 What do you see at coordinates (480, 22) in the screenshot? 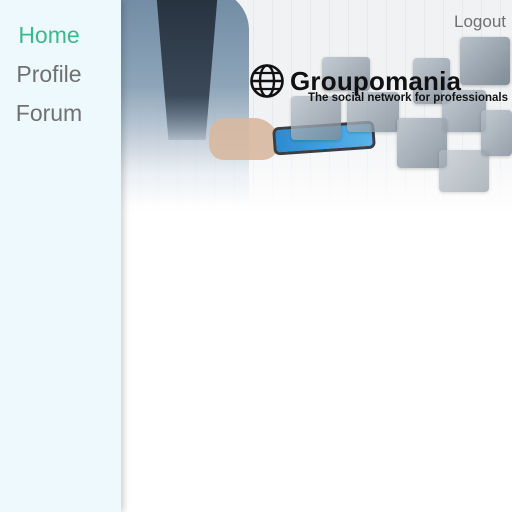
I see `logout-link: Logout` at bounding box center [480, 22].